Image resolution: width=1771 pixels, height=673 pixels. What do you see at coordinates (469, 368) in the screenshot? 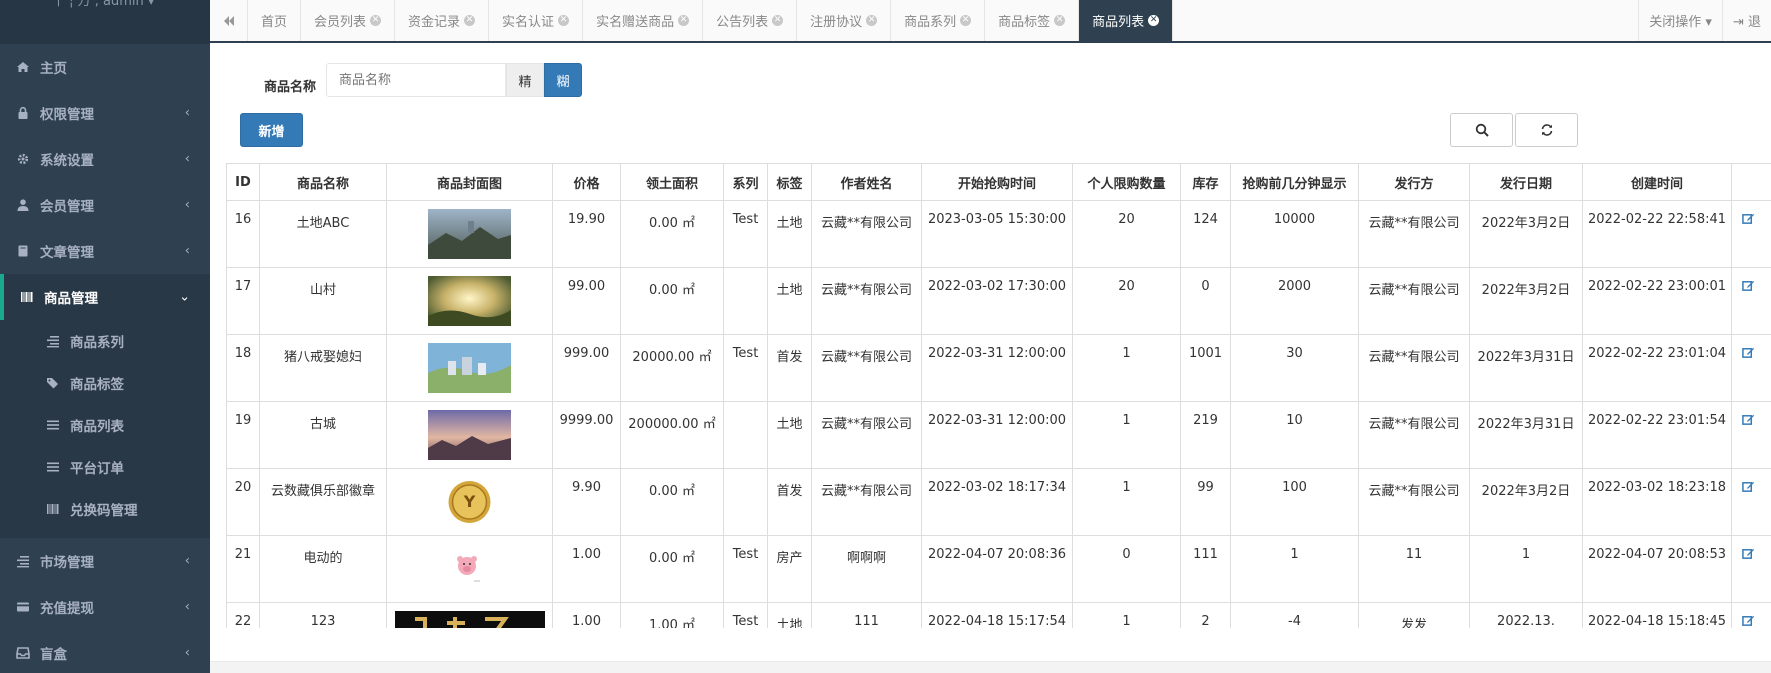
I see `city-thumb` at bounding box center [469, 368].